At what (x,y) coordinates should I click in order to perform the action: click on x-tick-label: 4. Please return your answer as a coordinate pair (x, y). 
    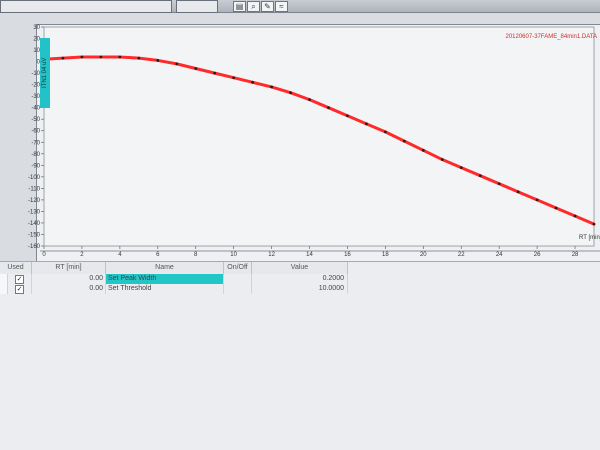
    Looking at the image, I should click on (120, 255).